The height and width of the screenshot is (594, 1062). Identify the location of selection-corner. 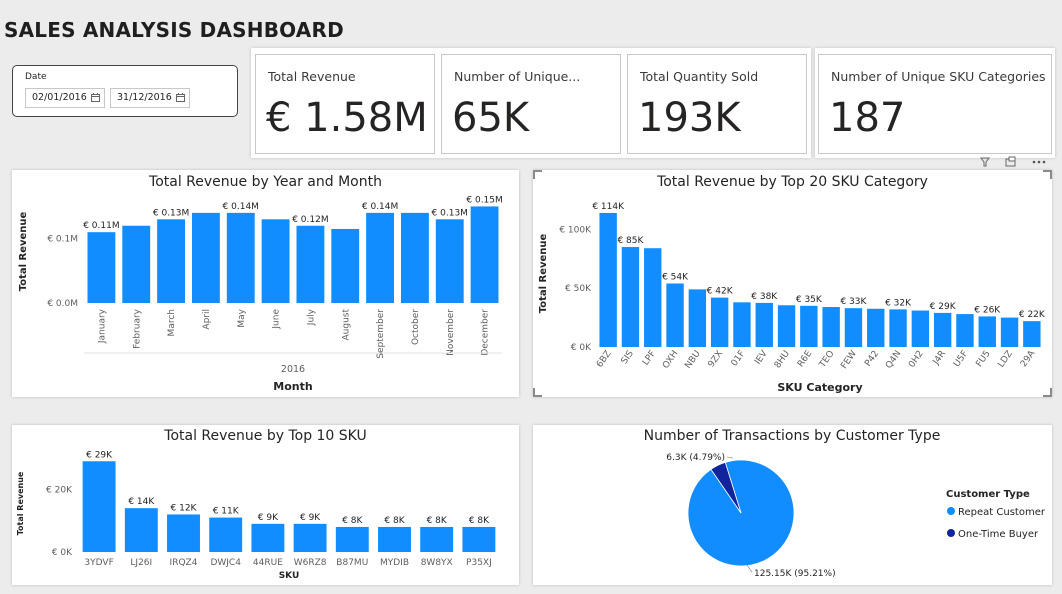
(1047, 392).